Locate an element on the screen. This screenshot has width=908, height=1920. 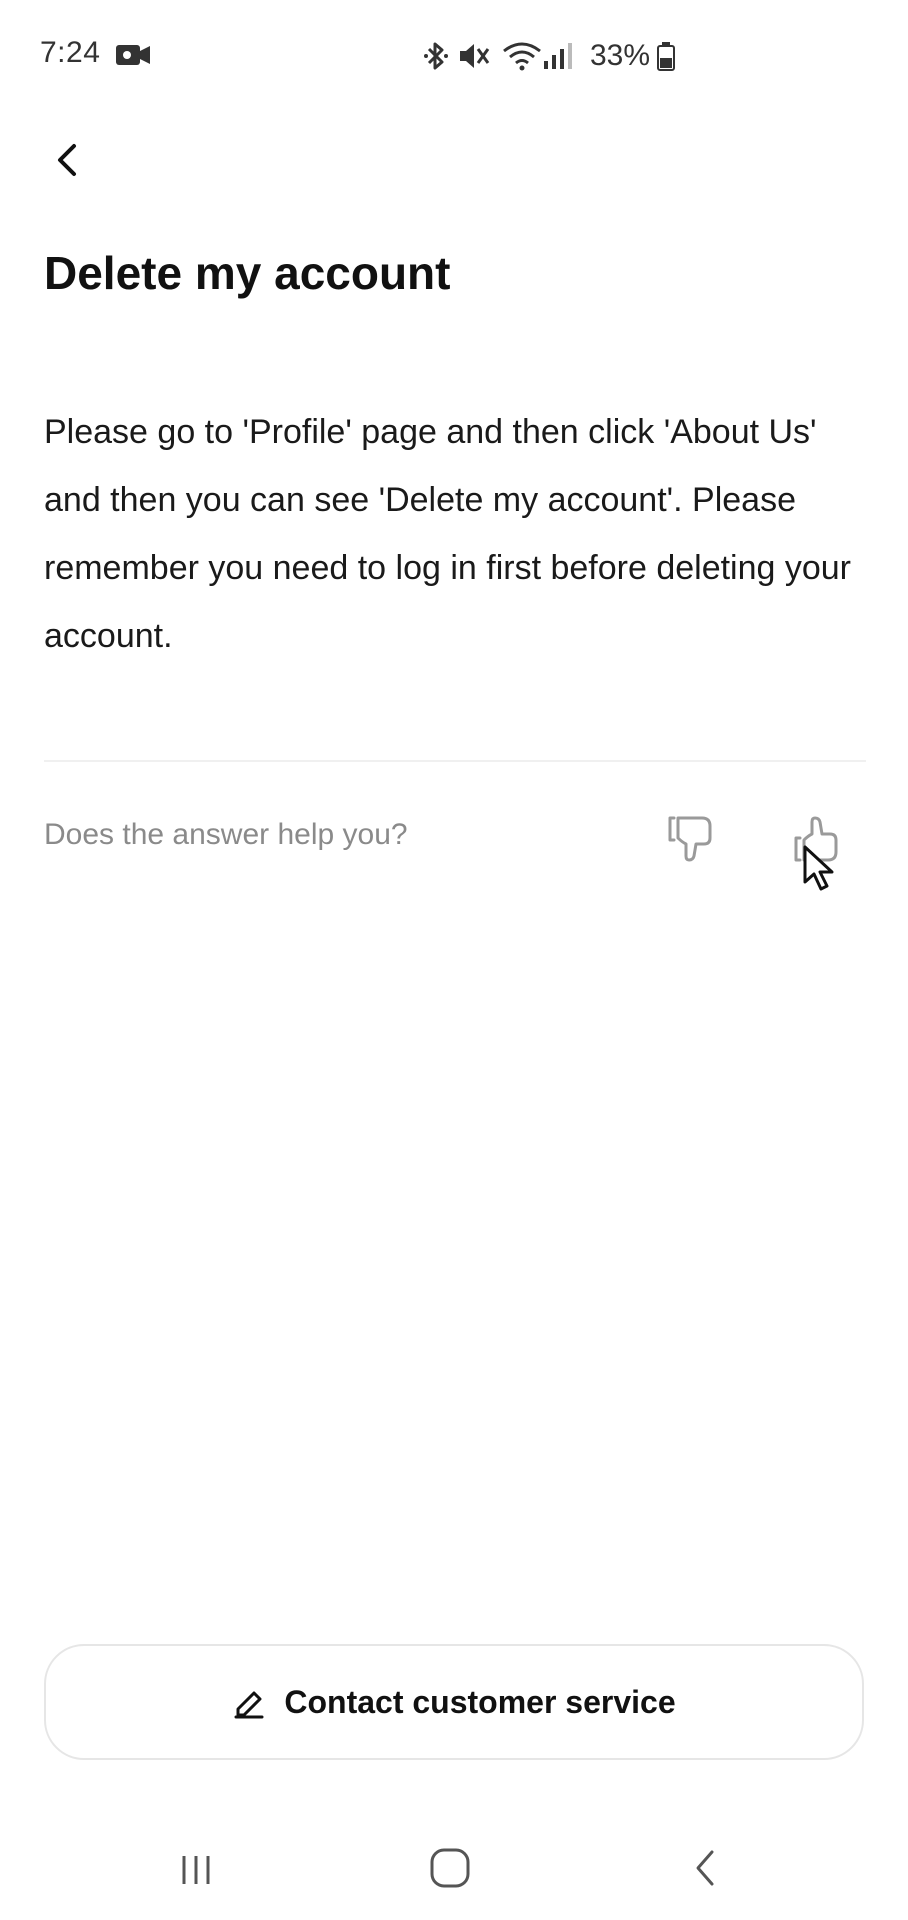
system-nav-bar is located at coordinates (454, 1870).